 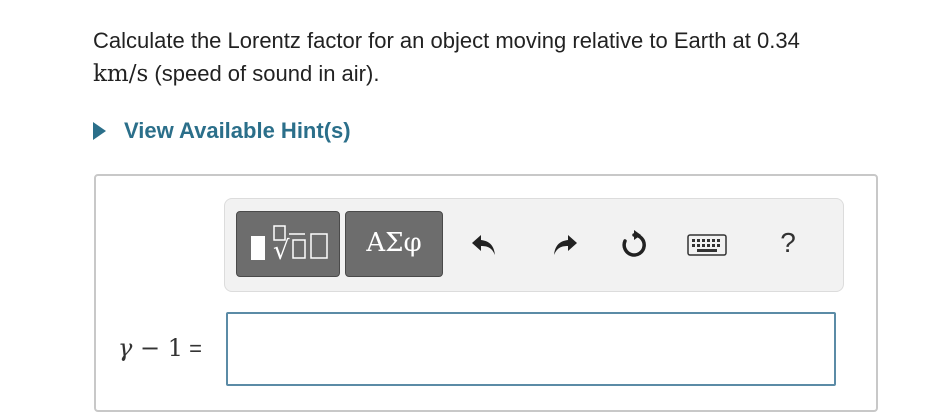 I want to click on caret-right-icon, so click(x=99, y=131).